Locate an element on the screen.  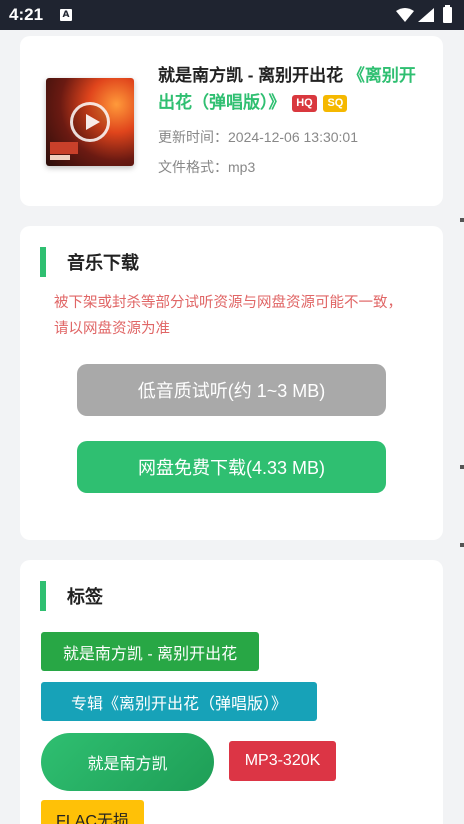
song-title: 就是南方凯 - 离别开出花 《离别开出花（弹唱版）》 HQ SQ is located at coordinates (288, 89).